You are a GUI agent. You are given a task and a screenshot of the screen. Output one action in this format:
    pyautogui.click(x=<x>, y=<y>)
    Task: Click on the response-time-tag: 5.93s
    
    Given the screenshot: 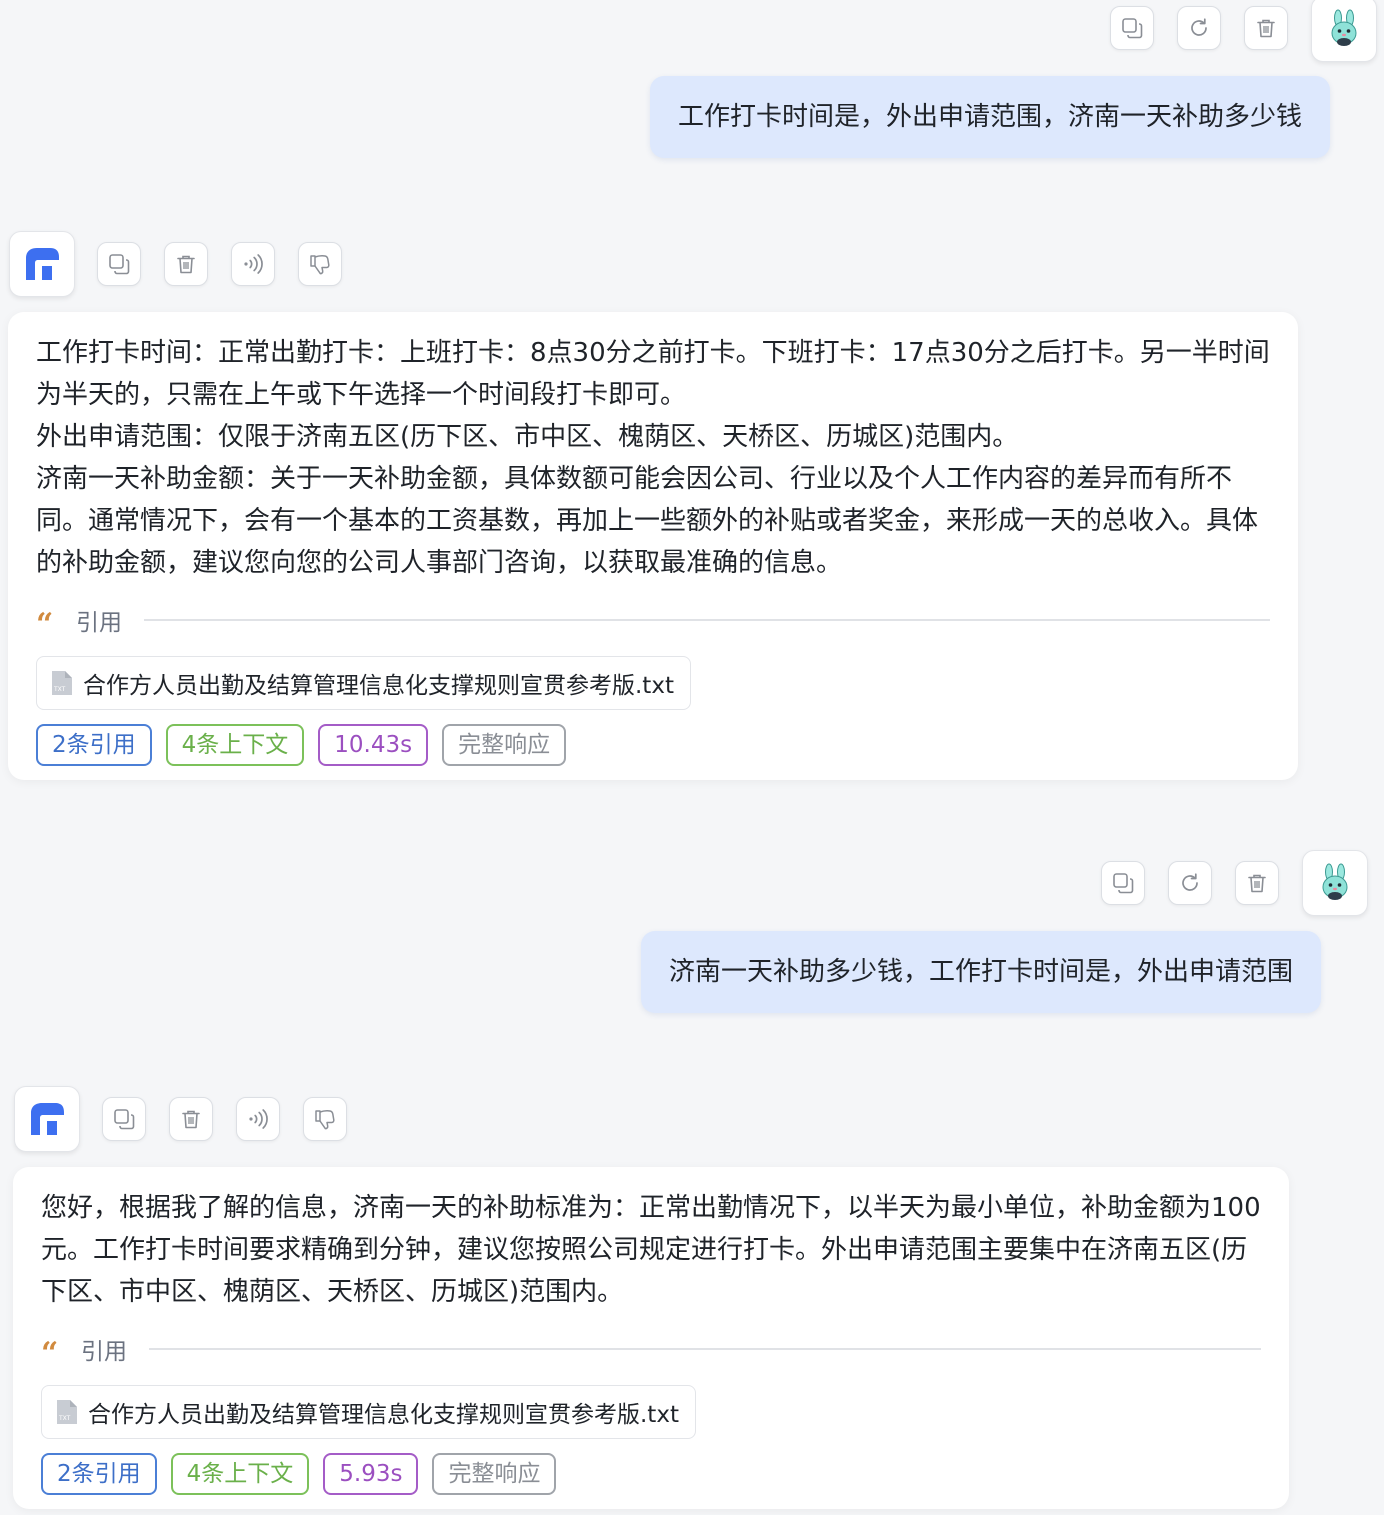 What is the action you would take?
    pyautogui.click(x=371, y=1474)
    